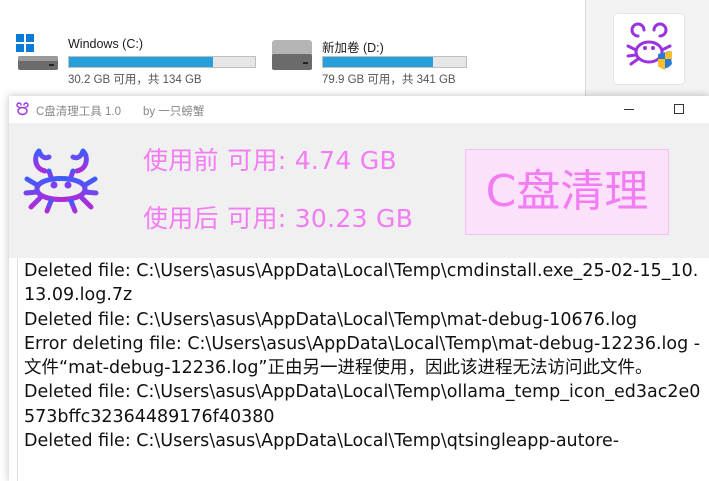  Describe the element at coordinates (389, 80) in the screenshot. I see `drive-free-space: 79.9 GB 可用，共 341 GB` at that location.